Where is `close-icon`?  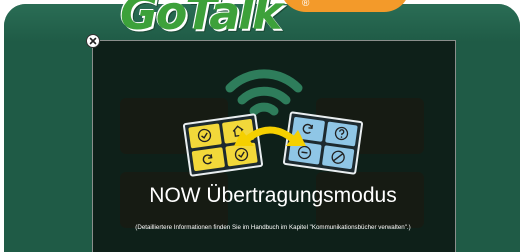
close-icon is located at coordinates (93, 41).